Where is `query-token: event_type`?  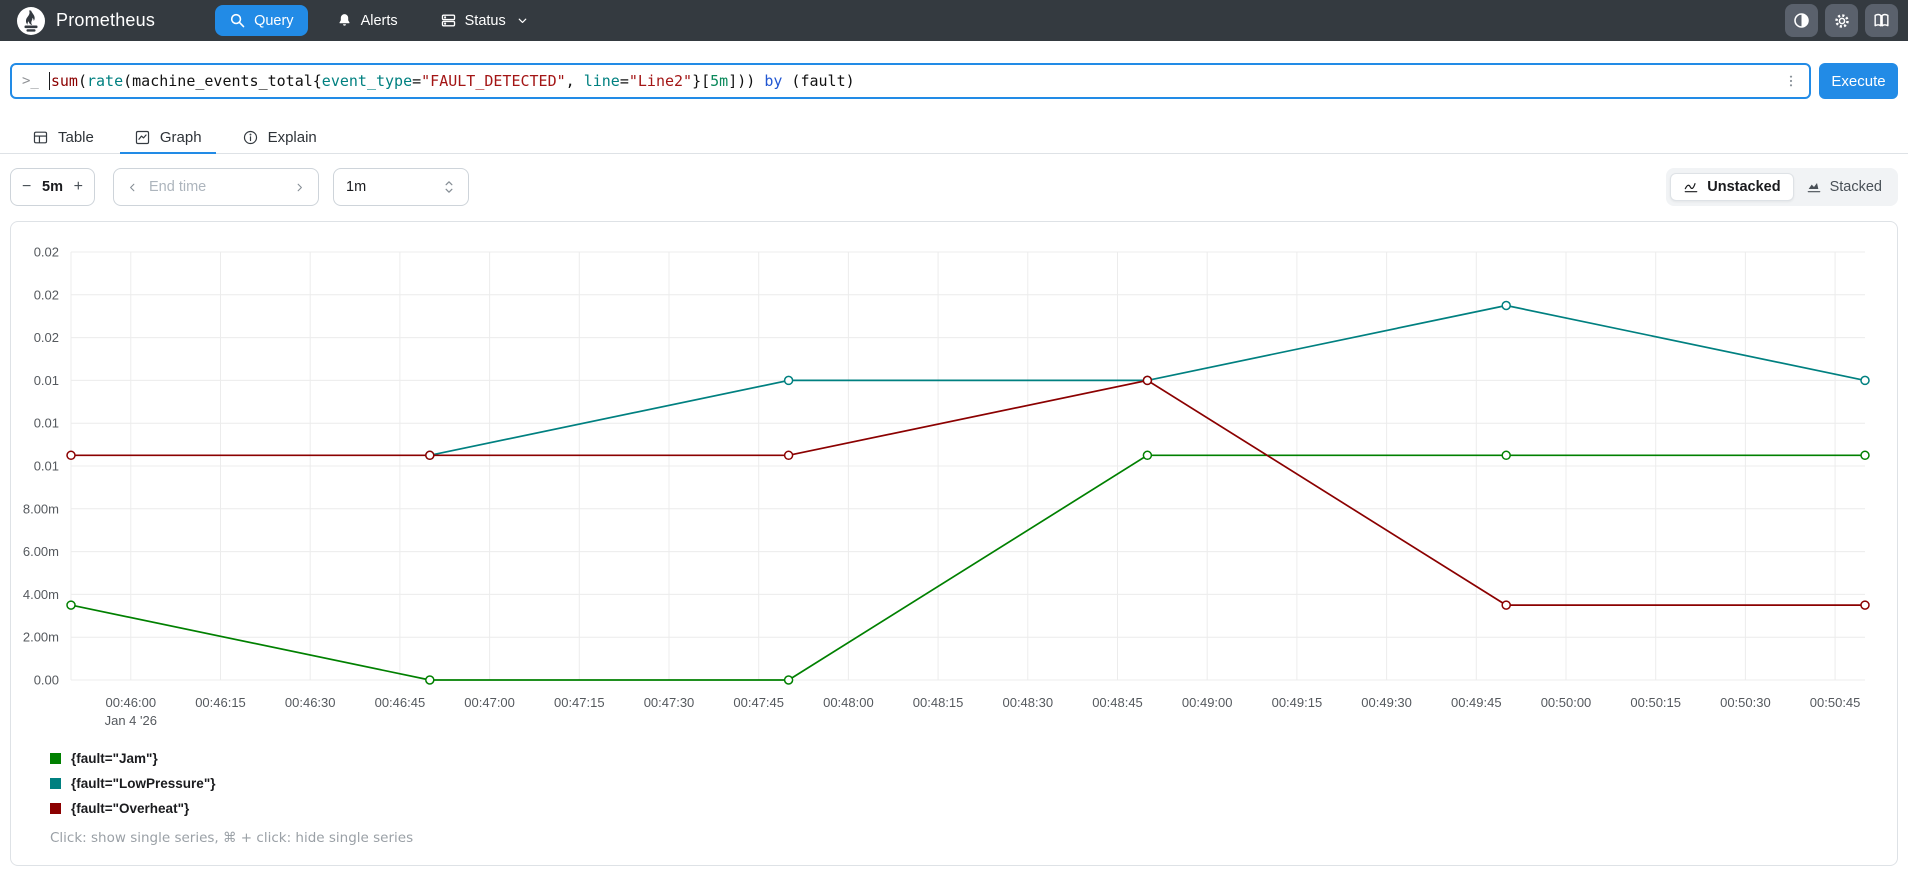
query-token: event_type is located at coordinates (367, 81).